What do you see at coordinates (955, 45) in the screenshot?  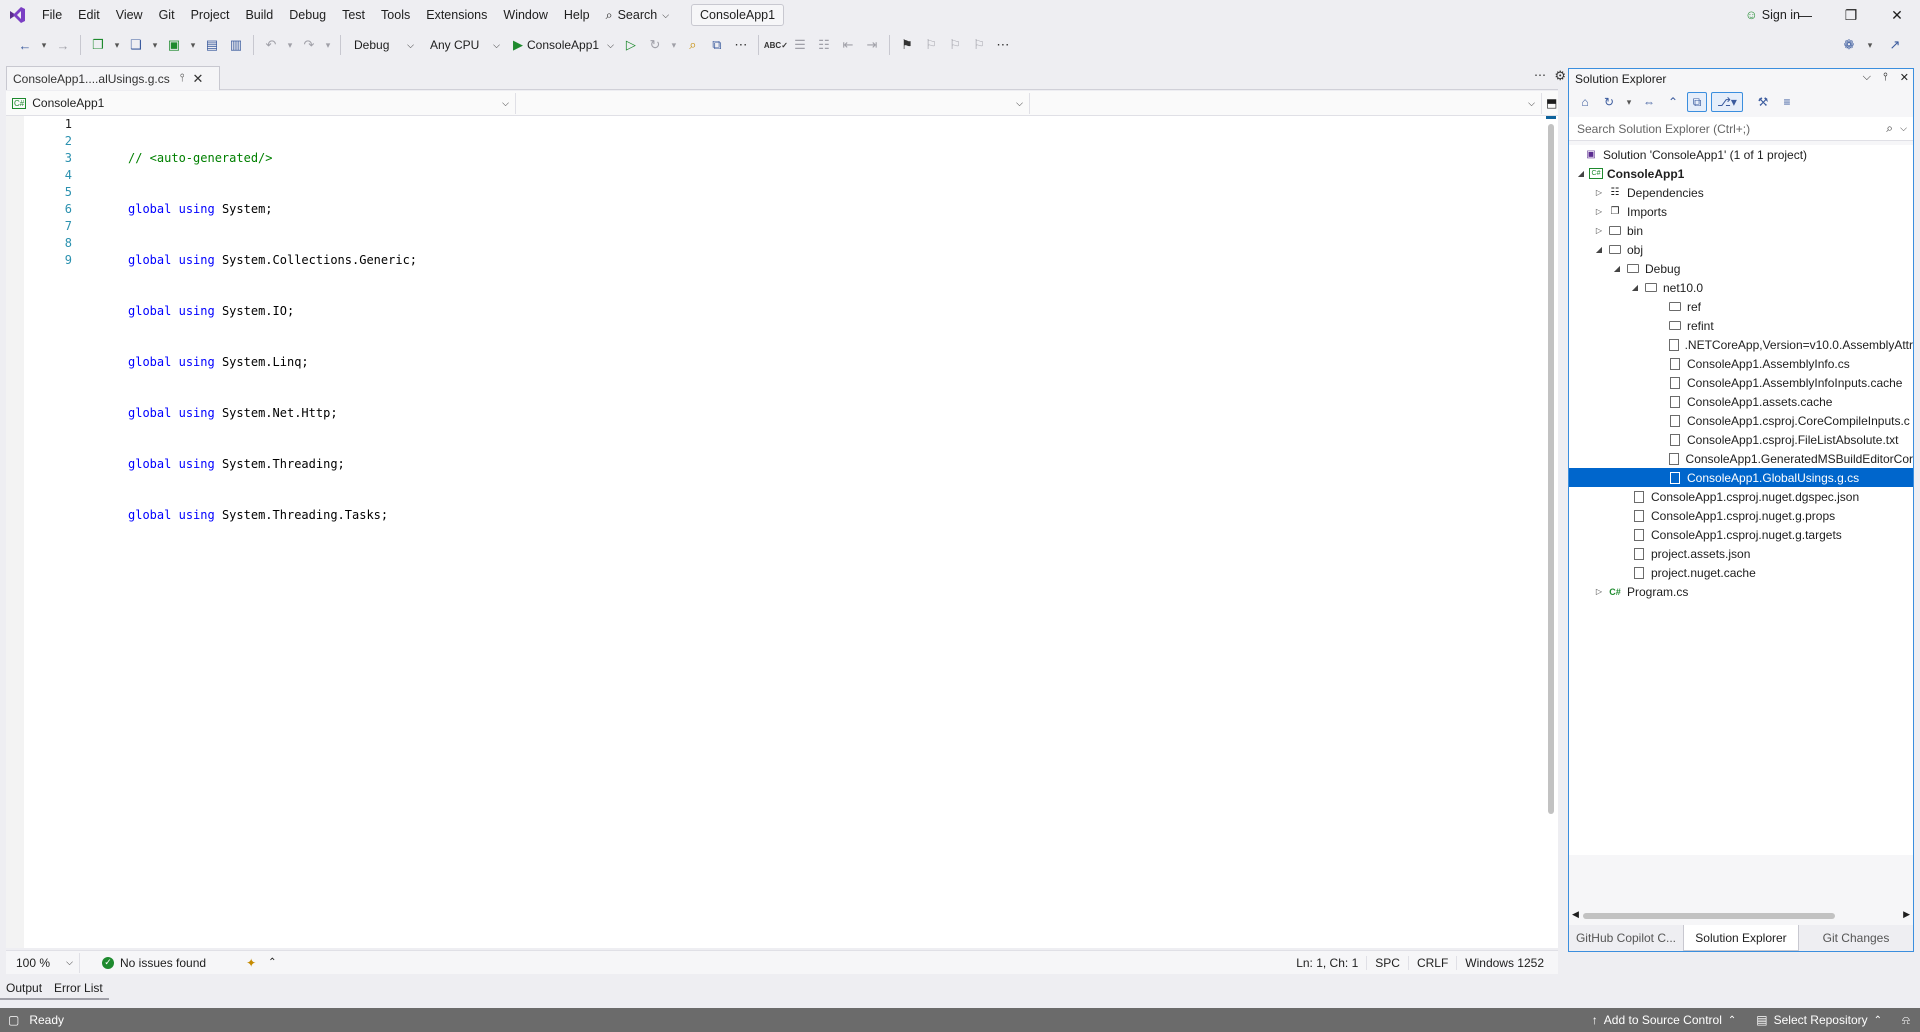 I see `next-bookmark-icon: ⚐` at bounding box center [955, 45].